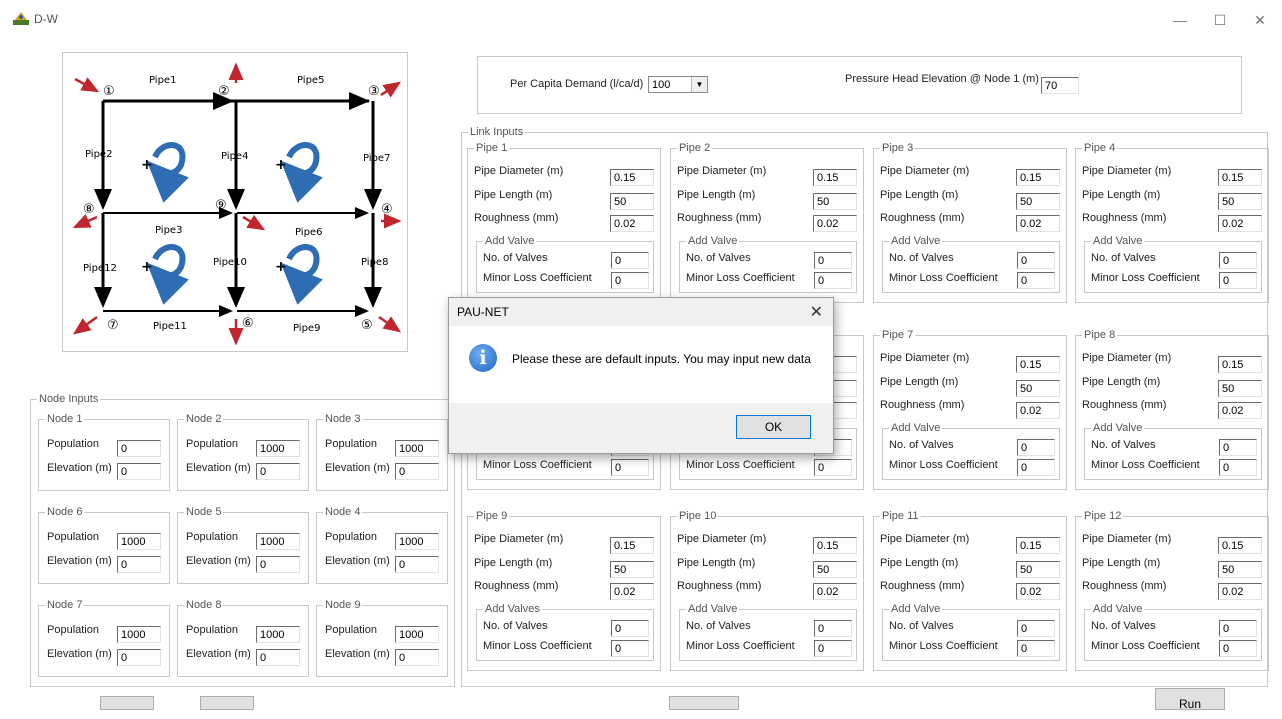 This screenshot has width=1282, height=719. I want to click on dialog-close-button: ✕, so click(816, 312).